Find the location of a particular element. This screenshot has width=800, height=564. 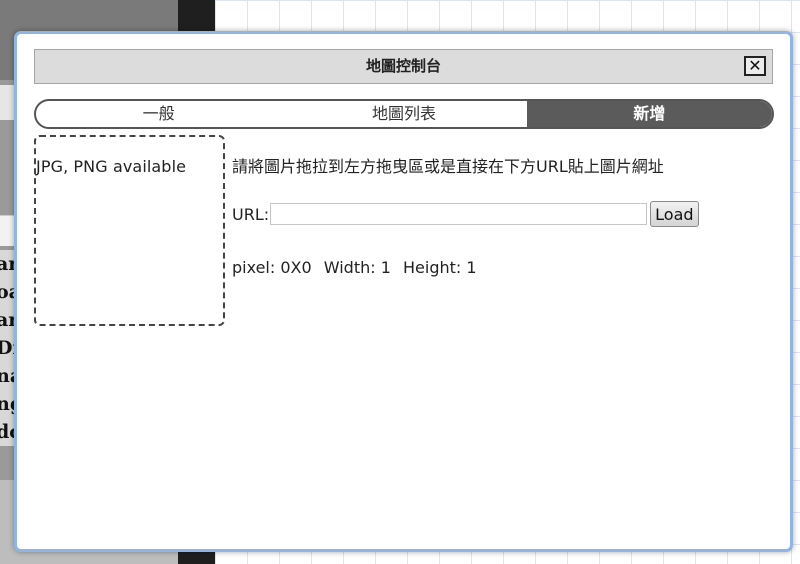

tab-map-list: 地圖列表 is located at coordinates (403, 114).